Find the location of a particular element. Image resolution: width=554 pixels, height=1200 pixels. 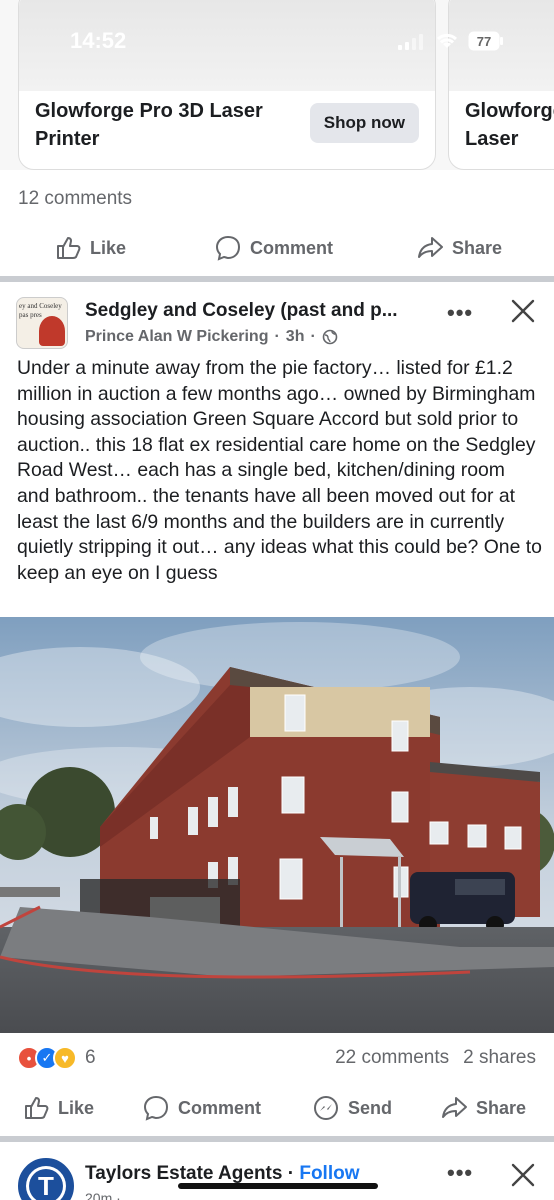

logo-letter: T is located at coordinates (46, 1184).